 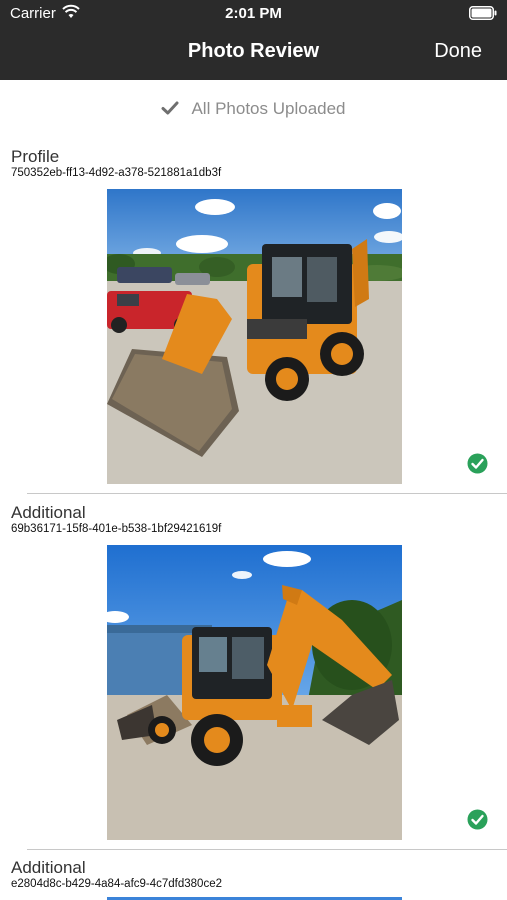 I want to click on battery-icon, so click(x=483, y=13).